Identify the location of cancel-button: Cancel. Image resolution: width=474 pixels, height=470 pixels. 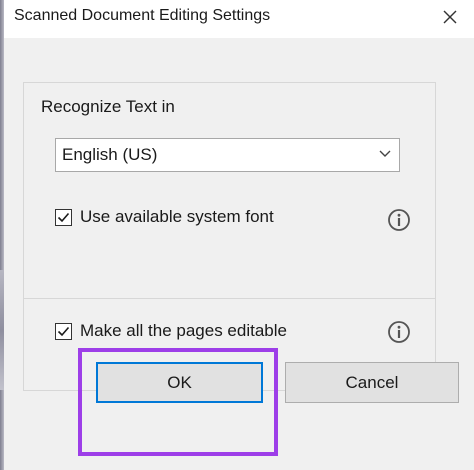
(372, 382).